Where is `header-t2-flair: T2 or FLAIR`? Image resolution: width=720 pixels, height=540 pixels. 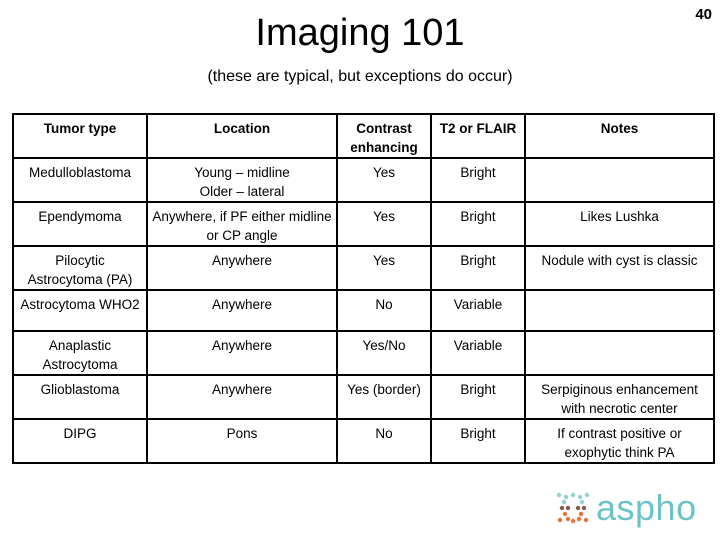 header-t2-flair: T2 or FLAIR is located at coordinates (478, 136).